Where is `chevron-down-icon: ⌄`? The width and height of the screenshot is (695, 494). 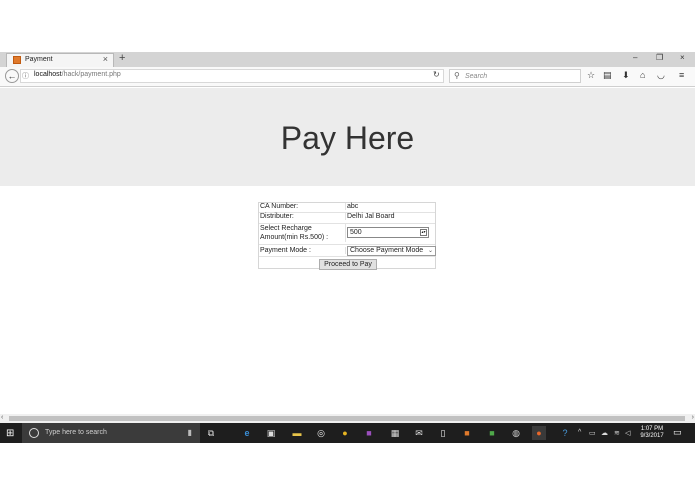
chevron-down-icon: ⌄ is located at coordinates (430, 251).